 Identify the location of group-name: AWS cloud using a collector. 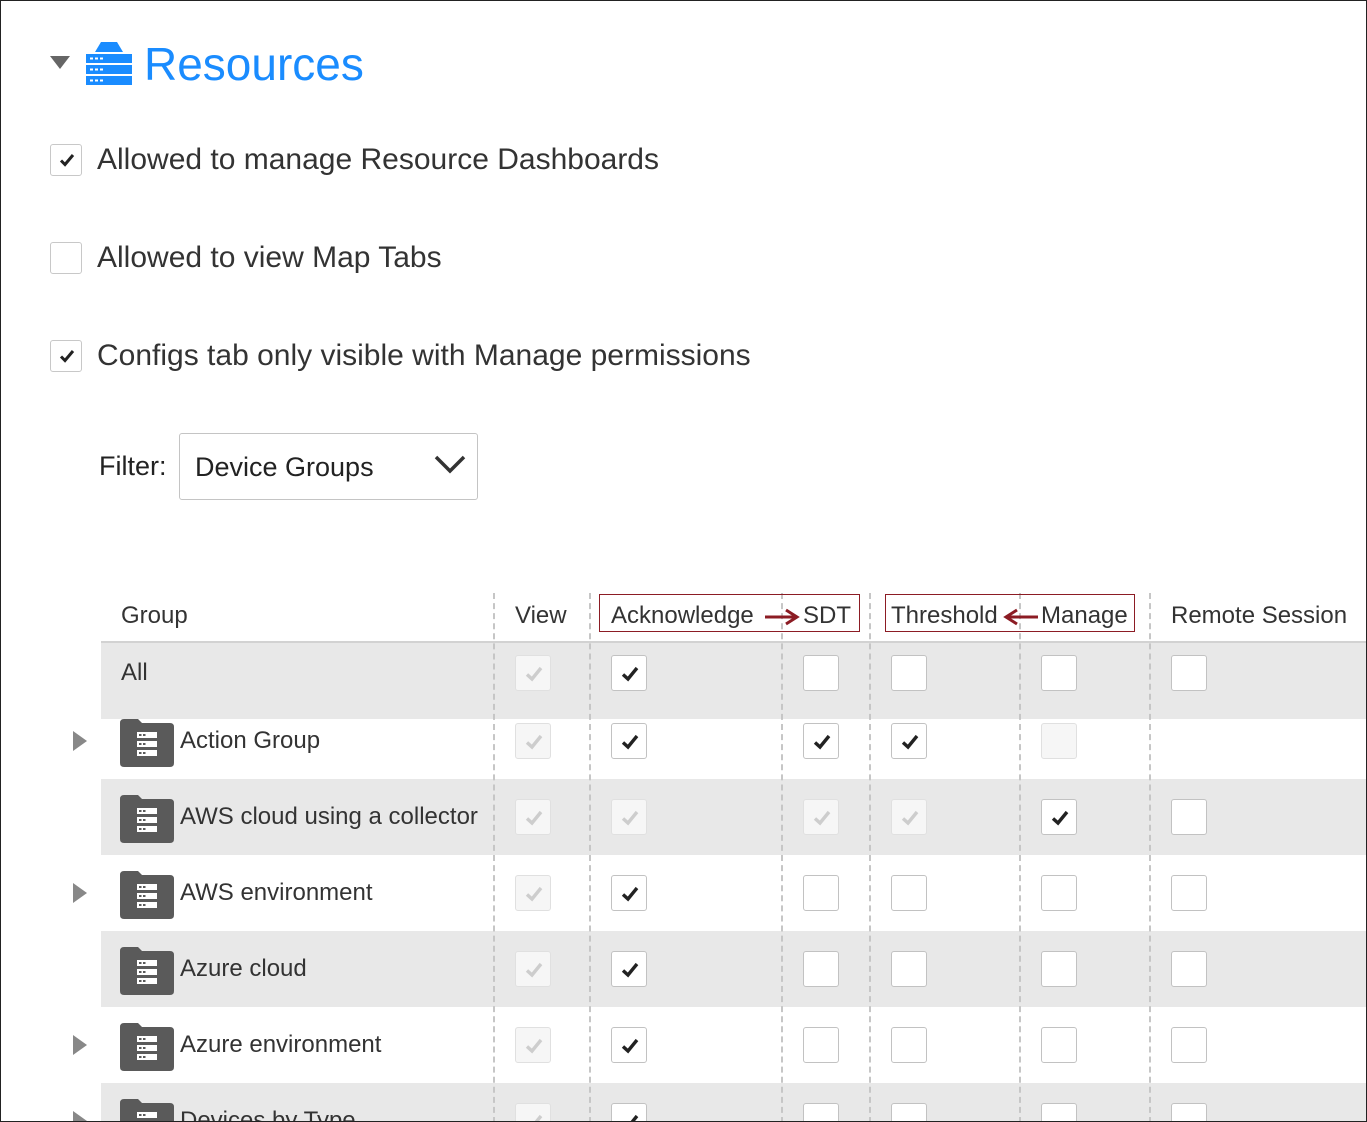
(329, 817).